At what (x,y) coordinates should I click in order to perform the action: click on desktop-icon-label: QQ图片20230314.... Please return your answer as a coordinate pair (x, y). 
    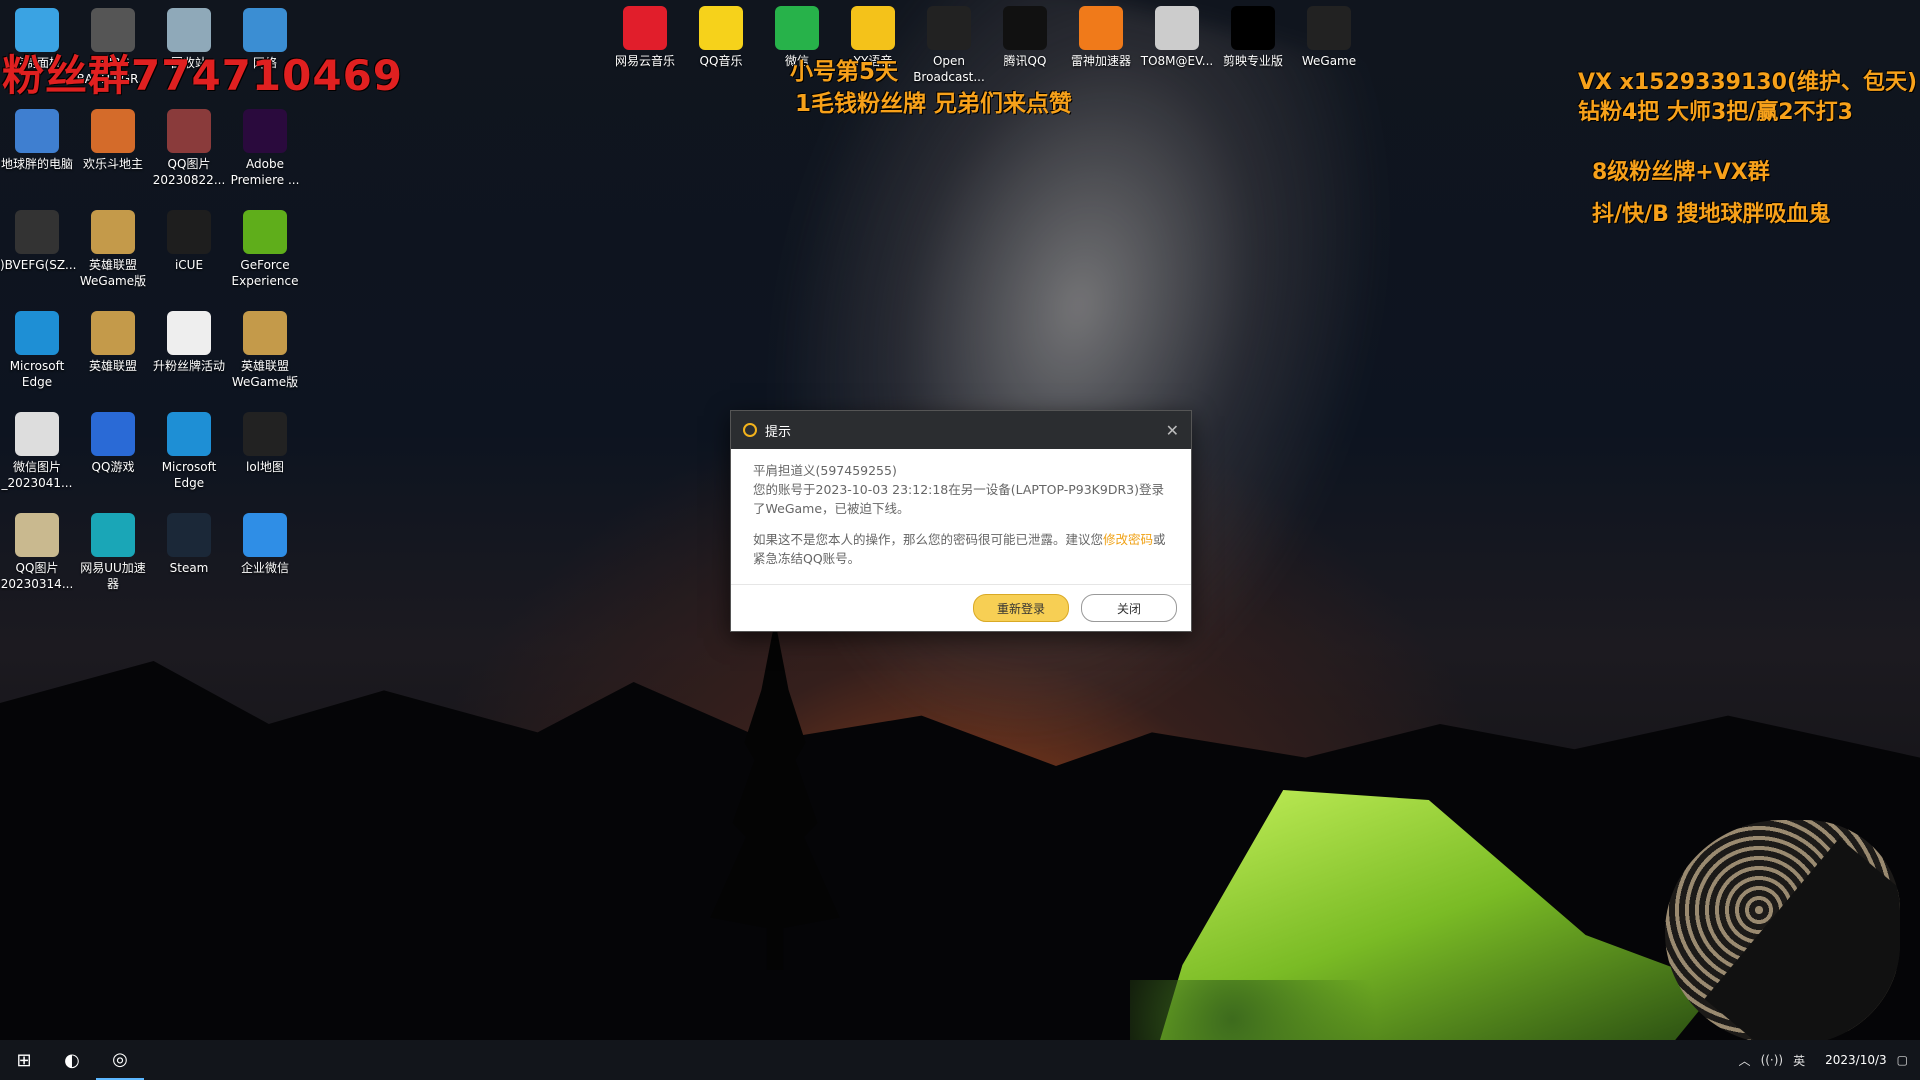
    Looking at the image, I should click on (37, 576).